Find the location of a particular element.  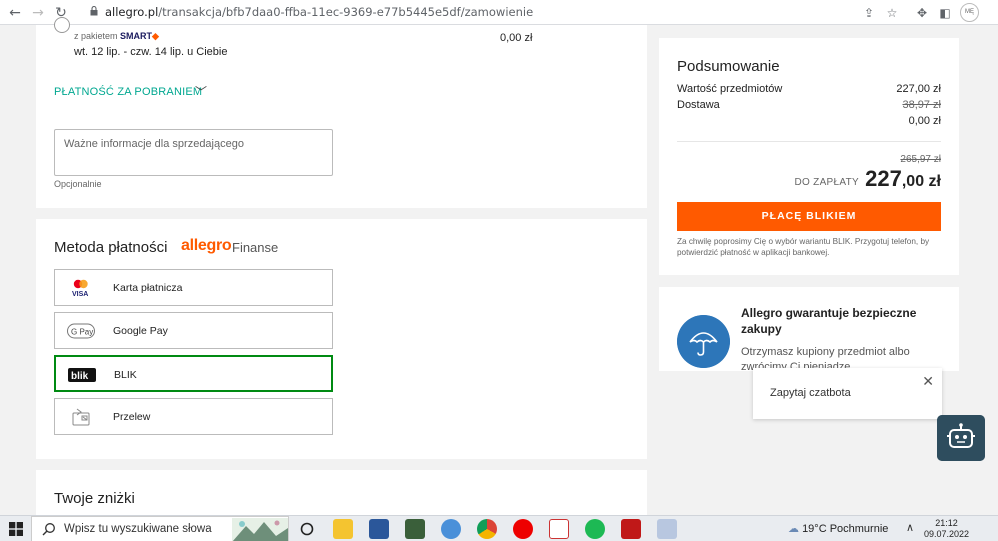

payment-option-transfer: Przelew is located at coordinates (193, 416).